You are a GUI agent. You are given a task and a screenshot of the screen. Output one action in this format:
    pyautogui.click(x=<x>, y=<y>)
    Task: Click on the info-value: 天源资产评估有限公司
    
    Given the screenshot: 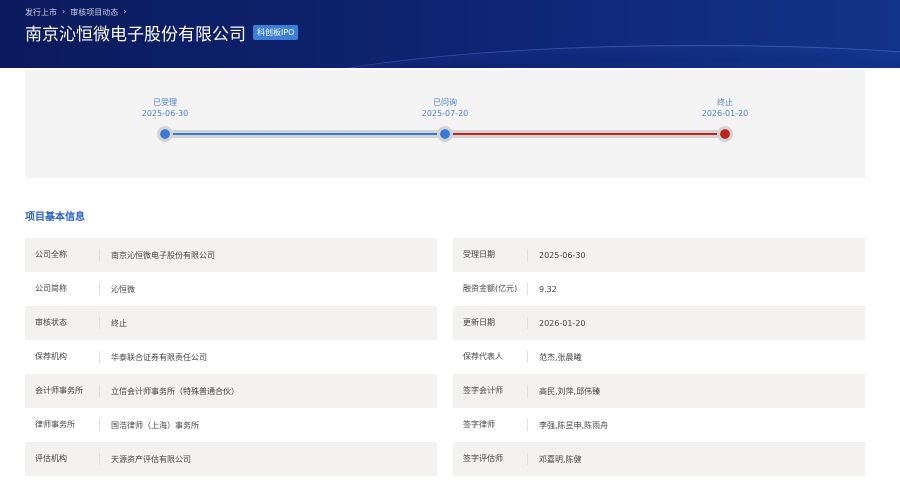 What is the action you would take?
    pyautogui.click(x=151, y=459)
    